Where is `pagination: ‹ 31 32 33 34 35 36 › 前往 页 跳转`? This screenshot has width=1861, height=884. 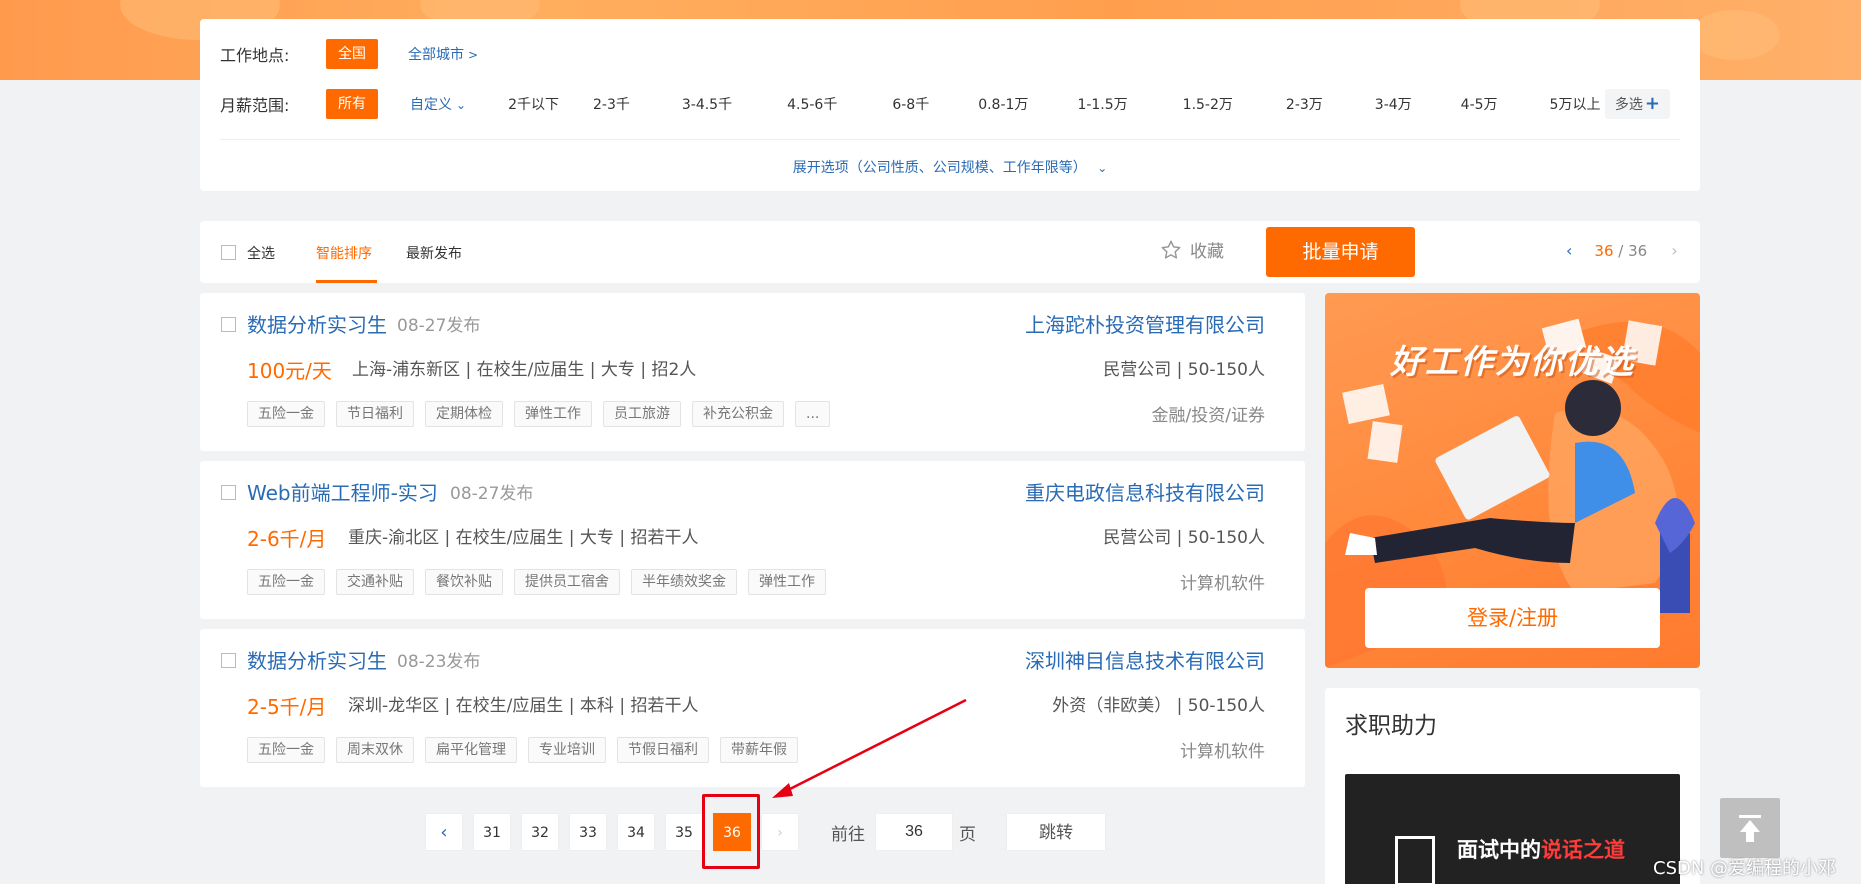 pagination: ‹ 31 32 33 34 35 36 › 前往 页 跳转 is located at coordinates (765, 832).